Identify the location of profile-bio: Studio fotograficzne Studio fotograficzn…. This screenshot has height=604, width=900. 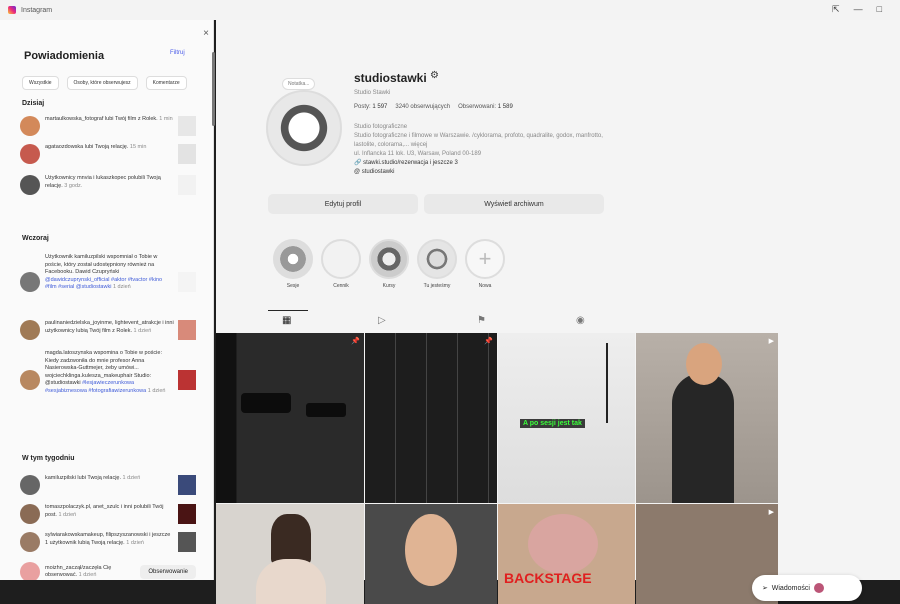
(484, 150).